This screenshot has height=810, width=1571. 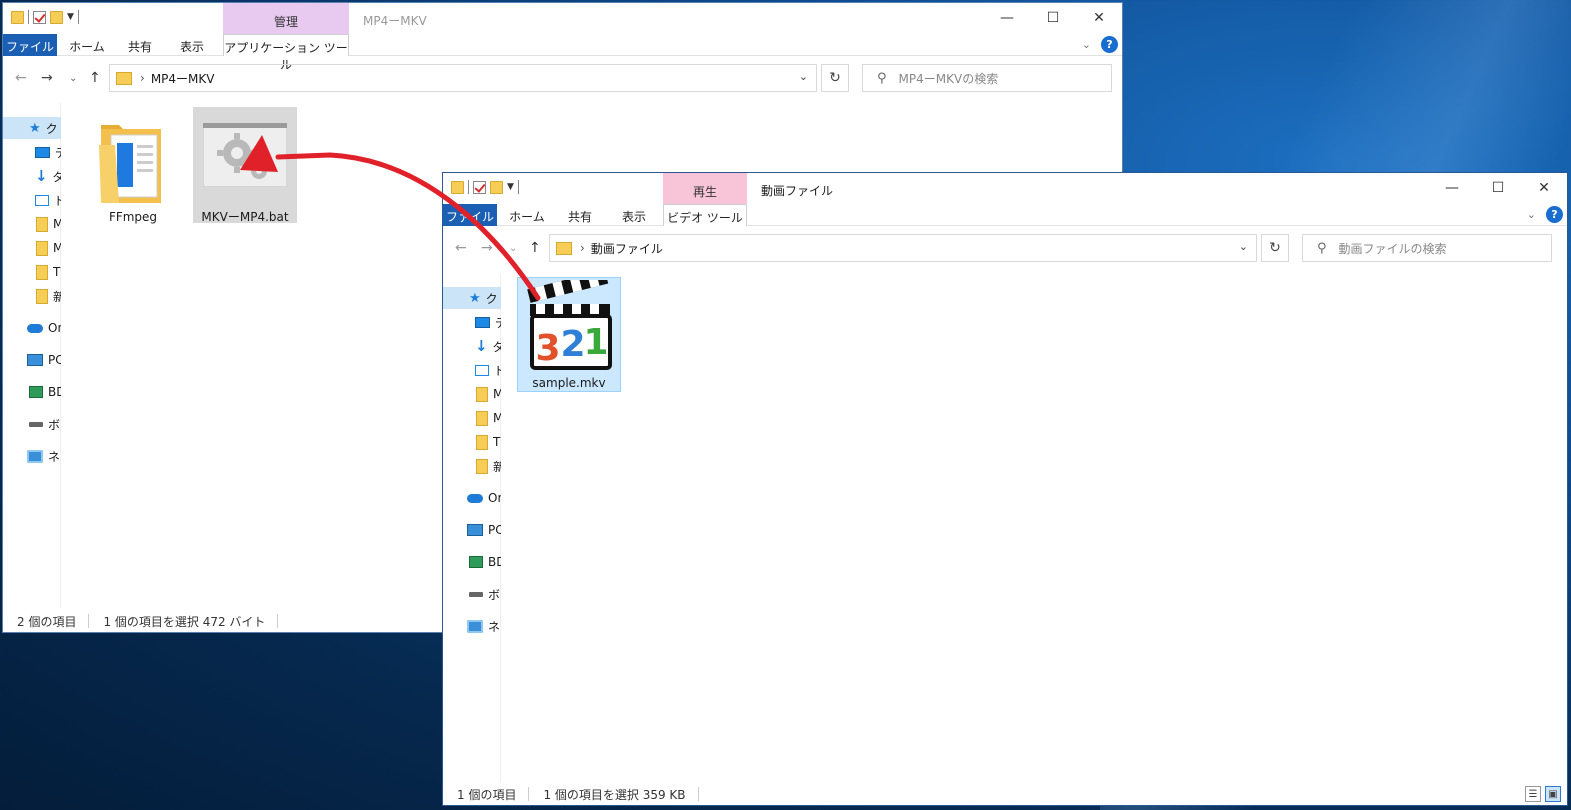 I want to click on computer-icon, so click(x=475, y=530).